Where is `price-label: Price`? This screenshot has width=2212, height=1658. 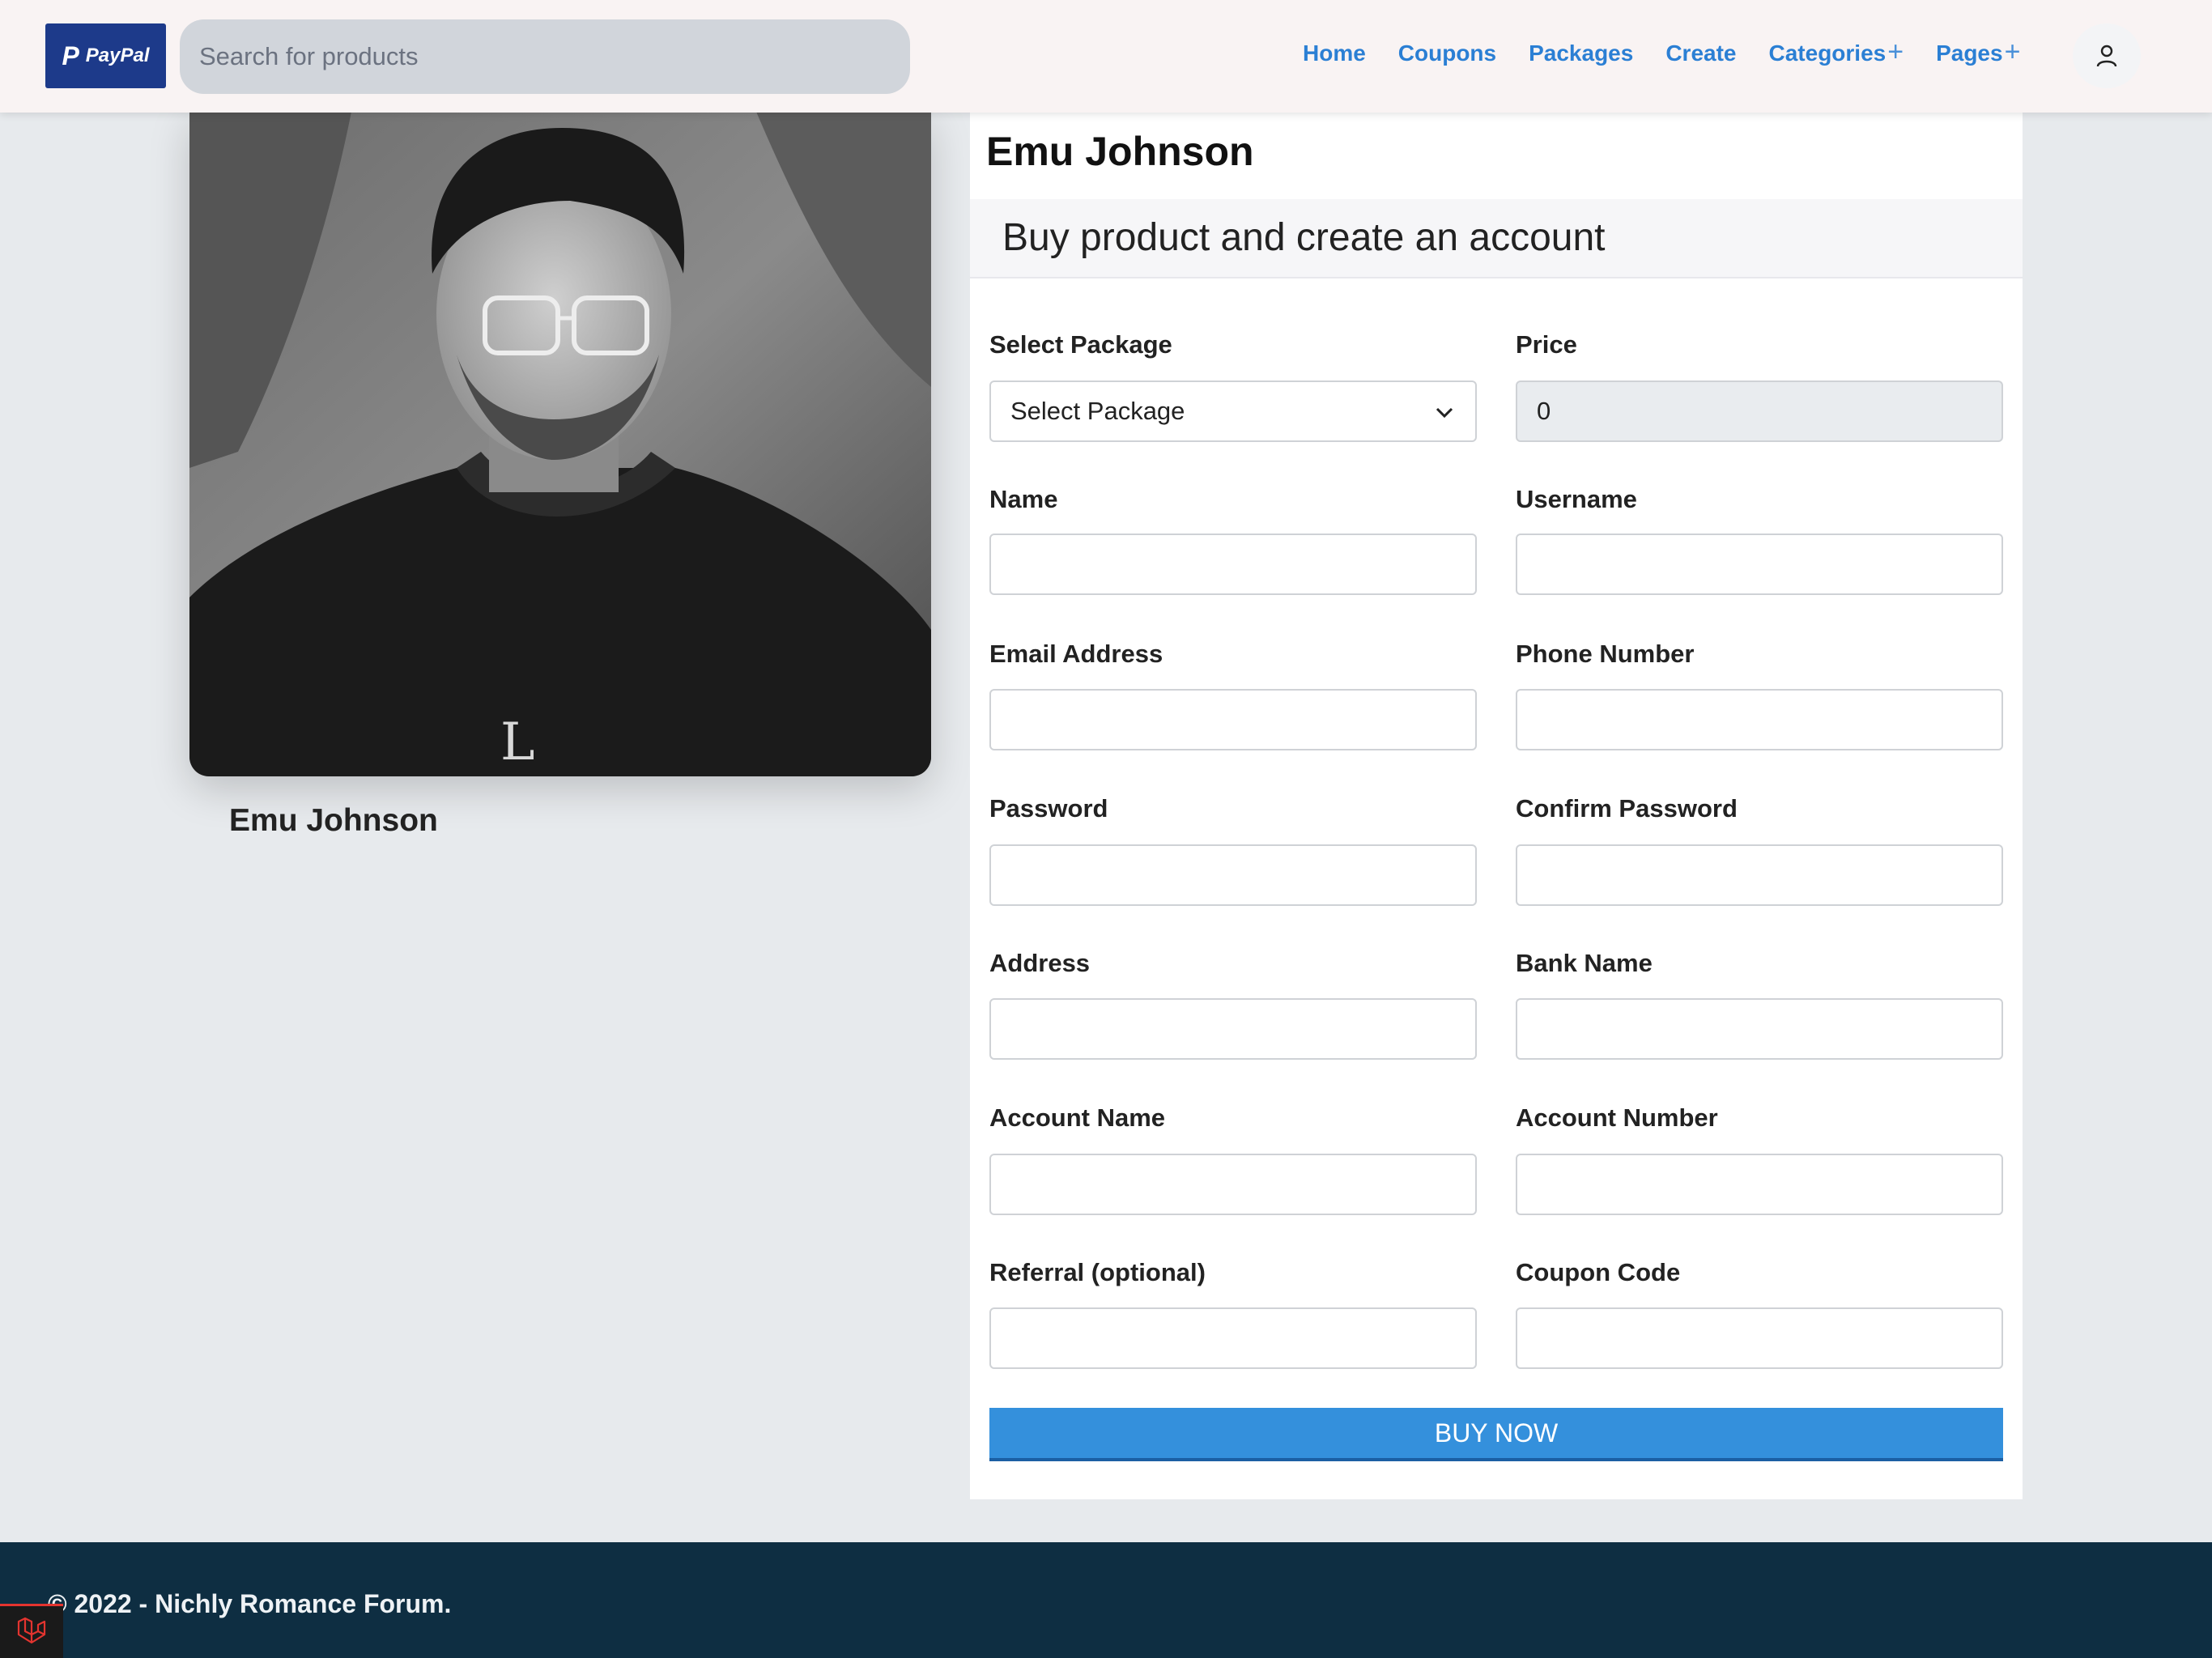
price-label: Price is located at coordinates (1547, 344).